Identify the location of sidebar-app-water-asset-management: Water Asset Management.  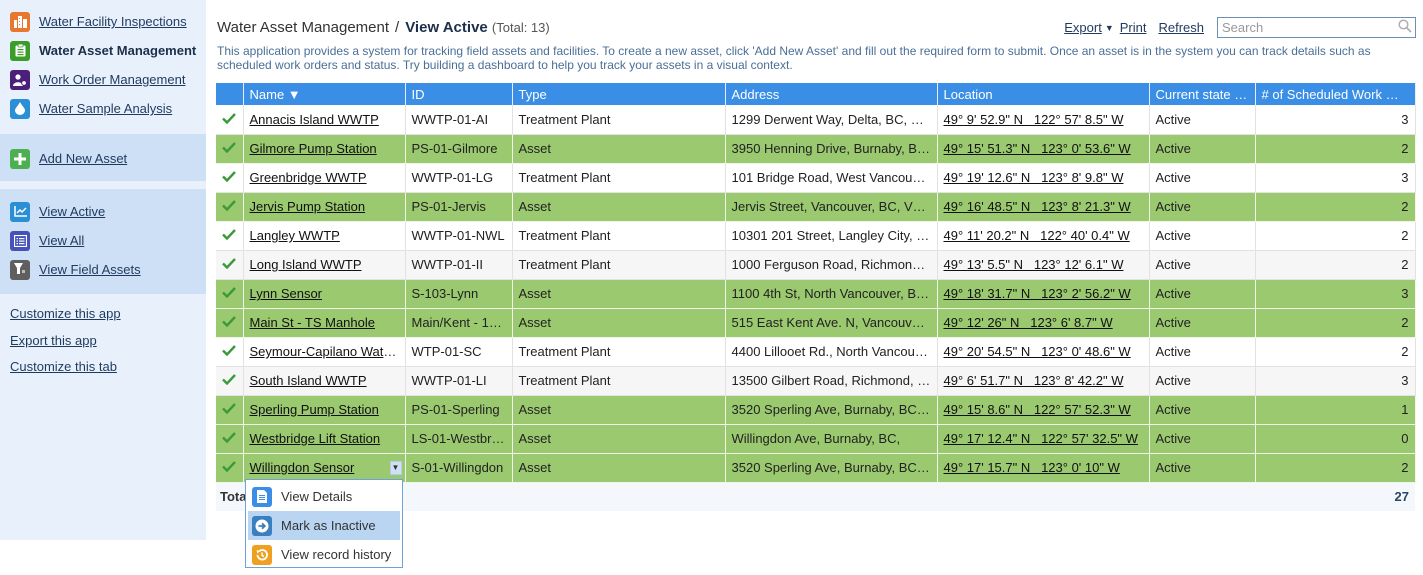
(103, 50).